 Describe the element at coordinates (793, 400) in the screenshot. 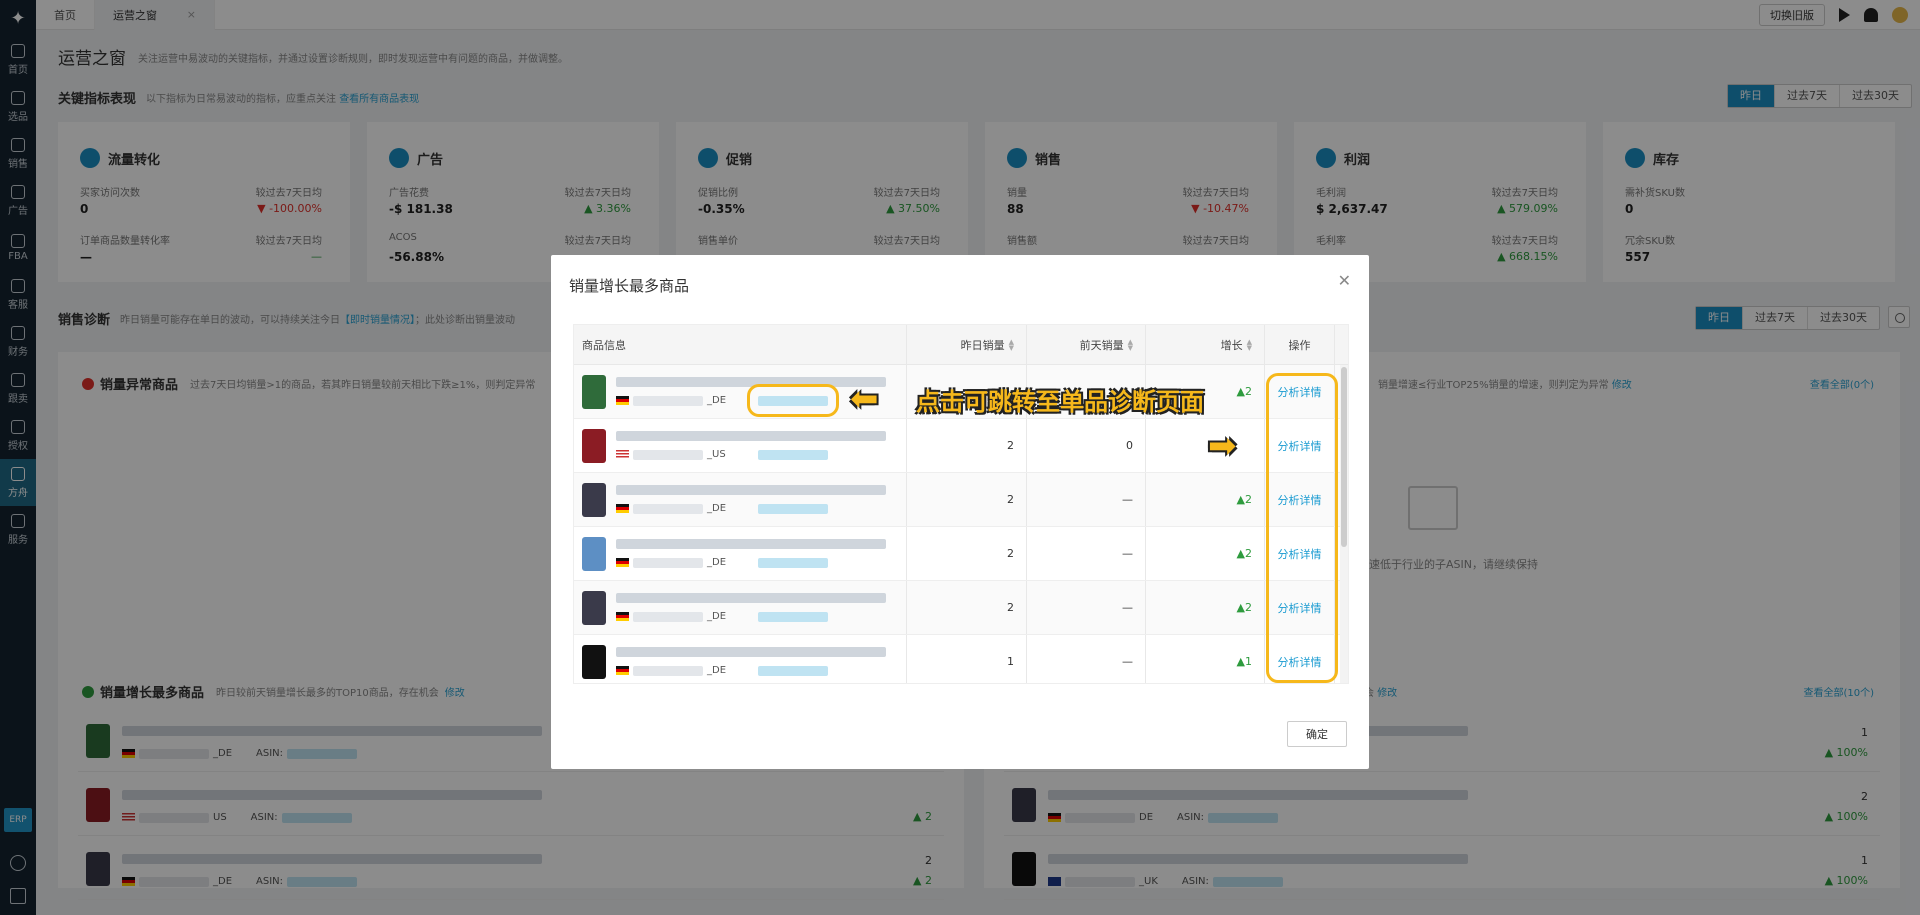

I see `annotation-asin-highlight` at that location.